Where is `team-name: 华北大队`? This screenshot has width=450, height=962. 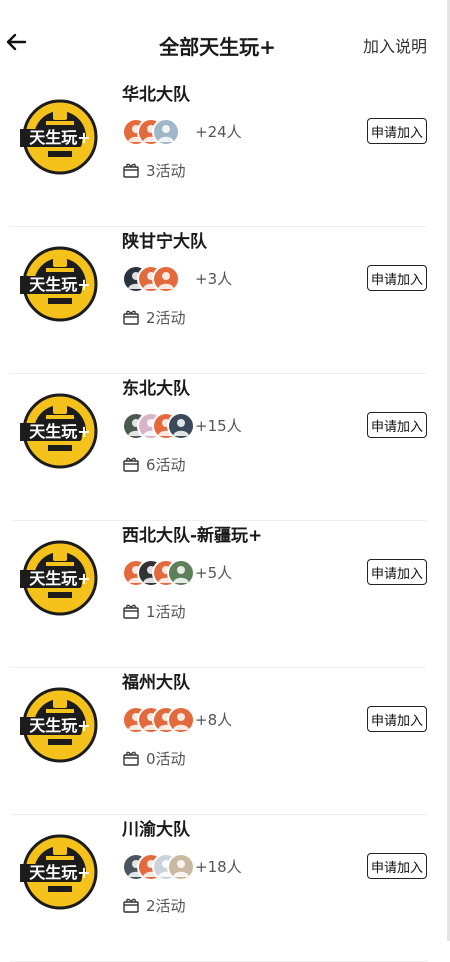
team-name: 华北大队 is located at coordinates (156, 95).